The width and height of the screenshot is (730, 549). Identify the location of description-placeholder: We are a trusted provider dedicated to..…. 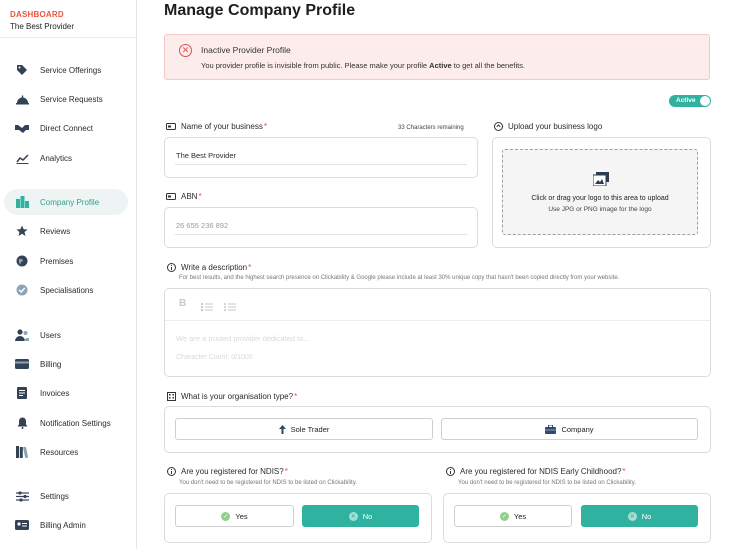
(243, 338).